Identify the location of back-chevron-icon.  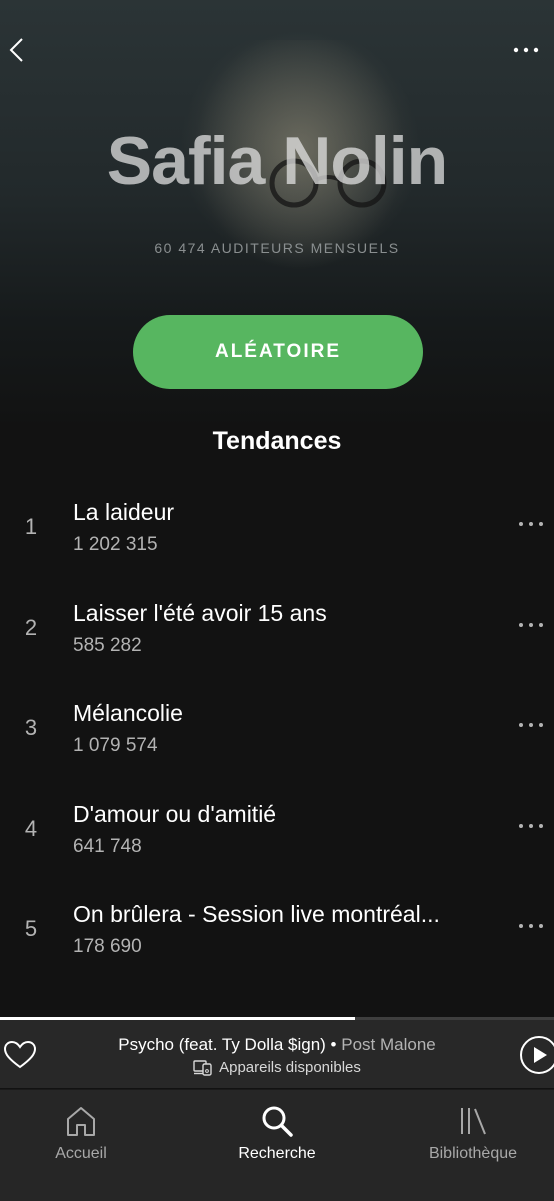
(18, 50).